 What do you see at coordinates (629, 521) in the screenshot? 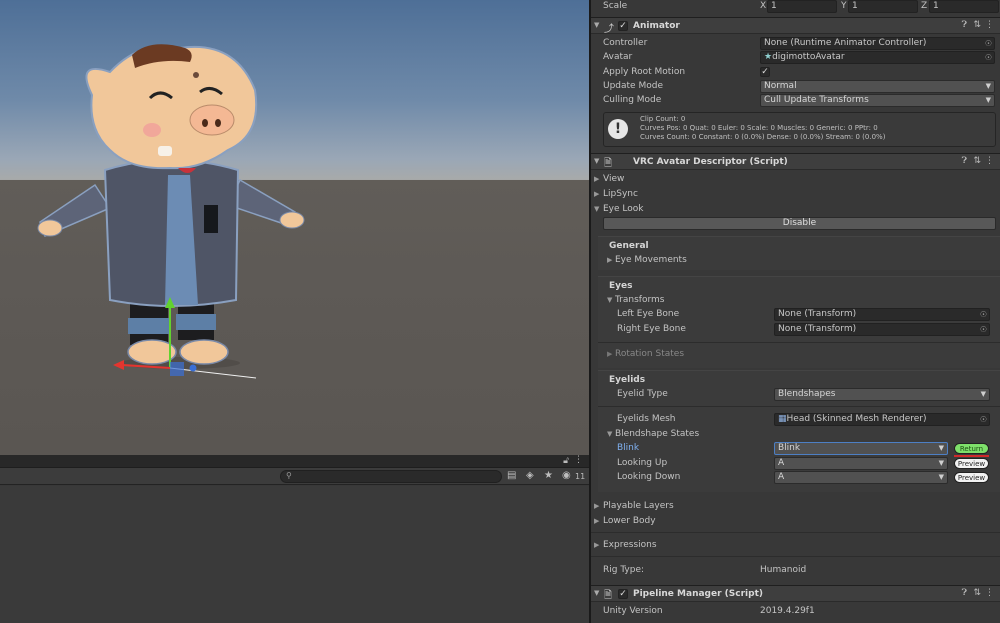
I see `lower-body-label: Lower Body` at bounding box center [629, 521].